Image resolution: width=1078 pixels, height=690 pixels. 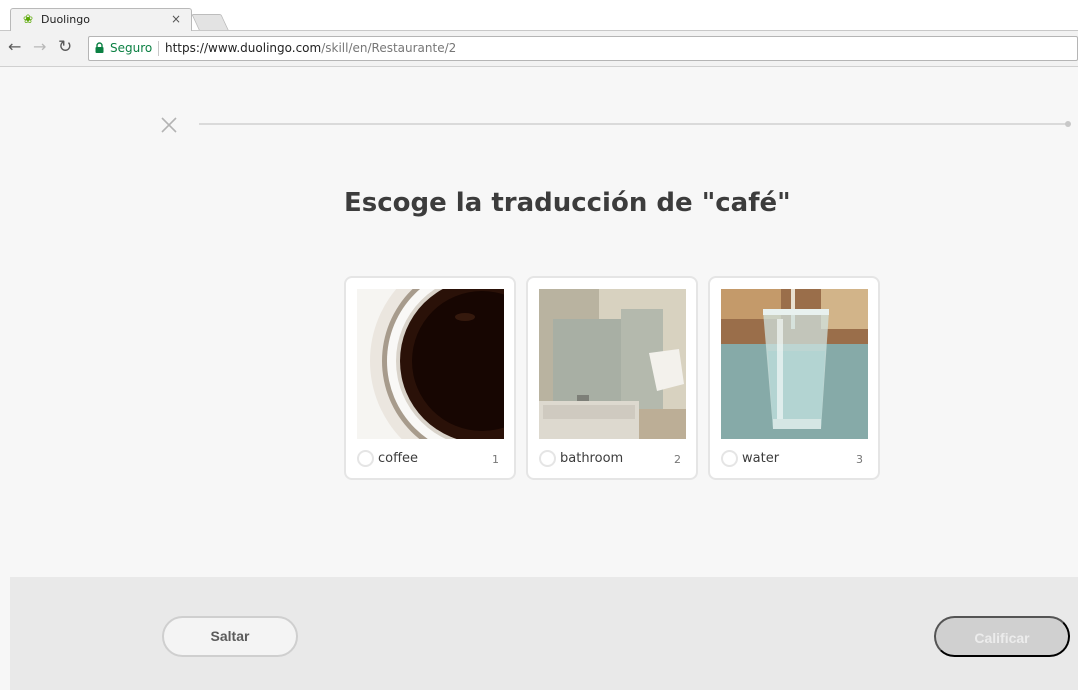 What do you see at coordinates (39, 47) in the screenshot?
I see `forward-arrow-icon: →` at bounding box center [39, 47].